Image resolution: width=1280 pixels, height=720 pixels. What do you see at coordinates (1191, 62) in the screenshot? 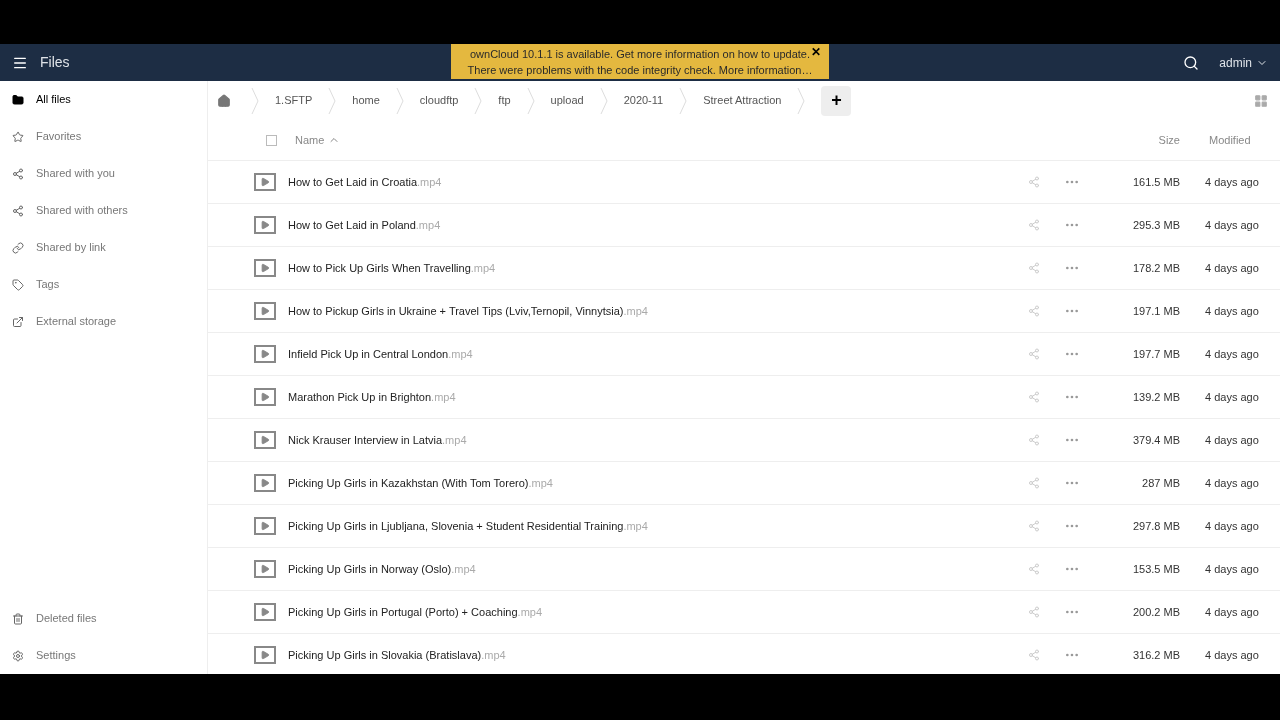
I see `search-icon` at bounding box center [1191, 62].